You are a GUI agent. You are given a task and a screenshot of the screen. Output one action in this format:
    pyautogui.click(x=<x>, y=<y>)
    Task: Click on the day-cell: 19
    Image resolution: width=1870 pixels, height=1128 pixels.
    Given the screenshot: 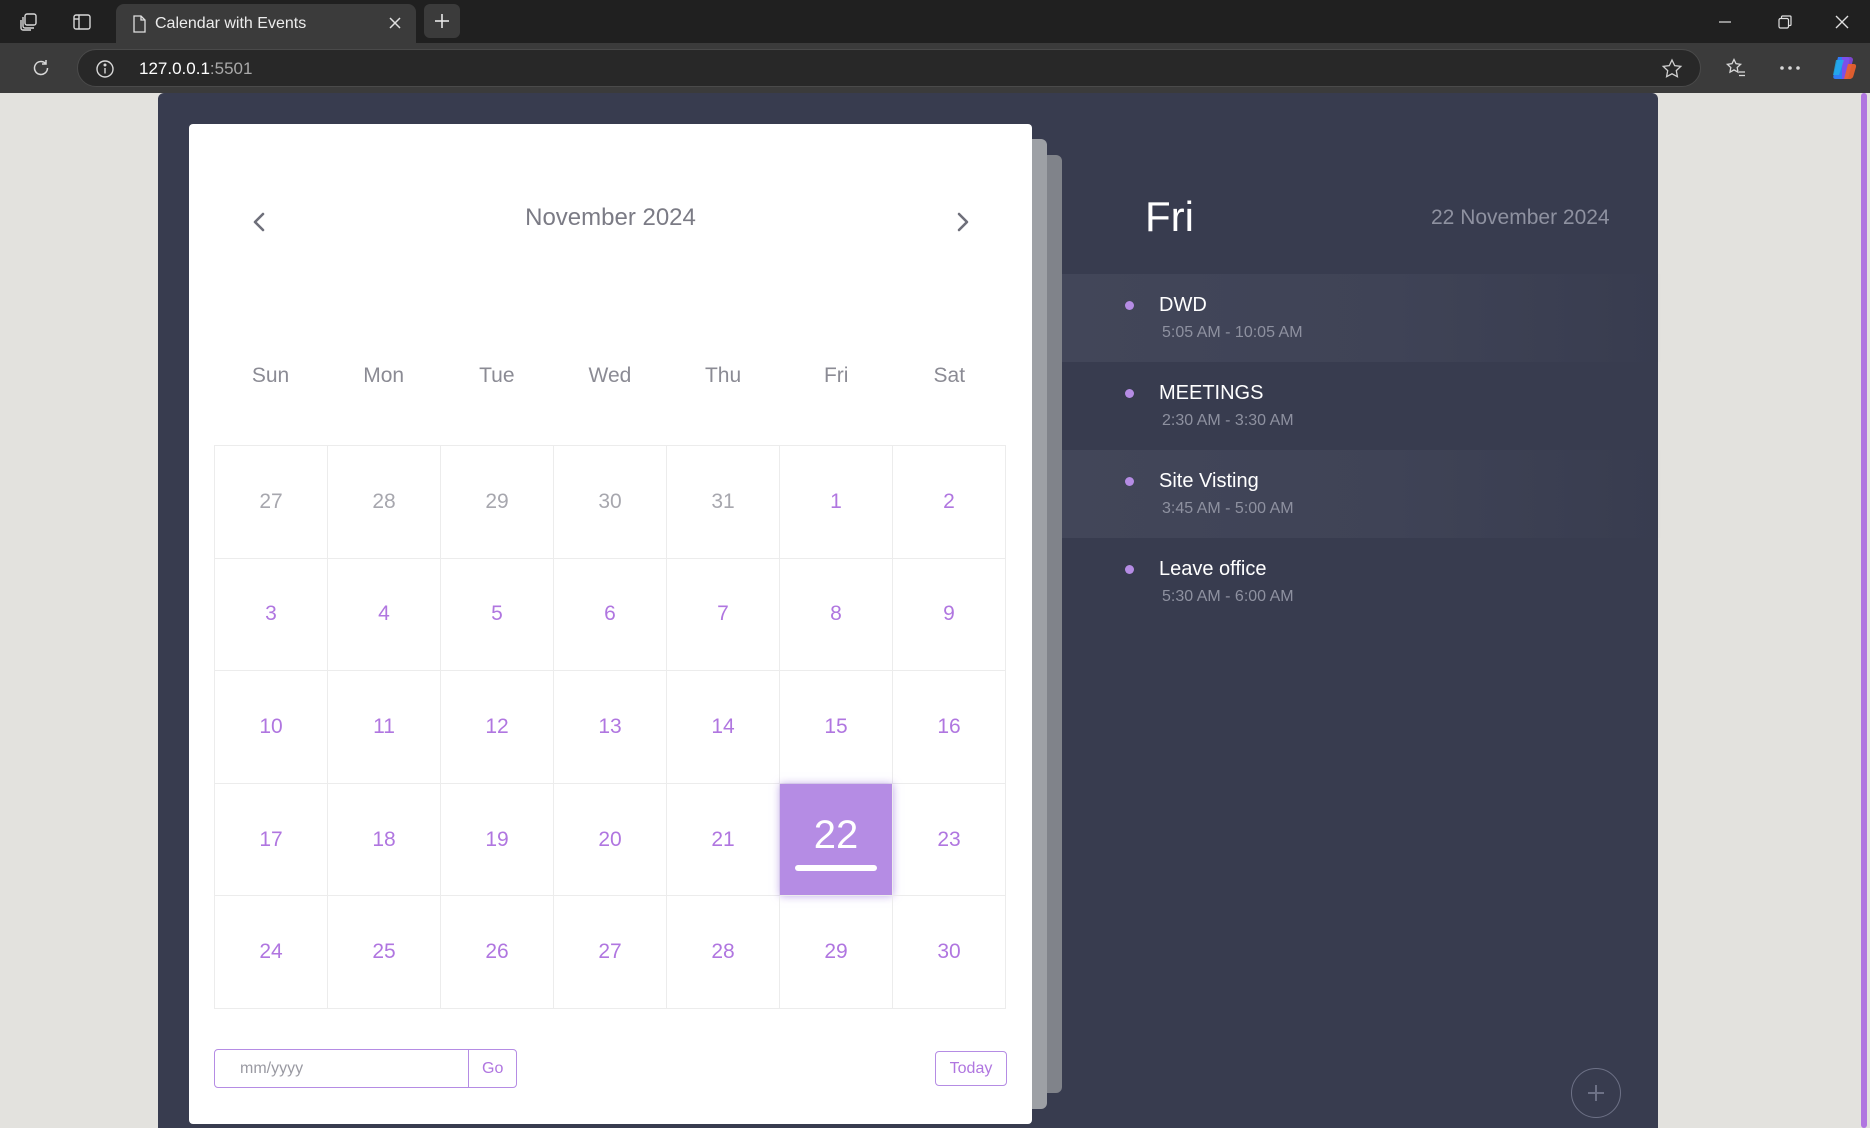 What is the action you would take?
    pyautogui.click(x=497, y=840)
    